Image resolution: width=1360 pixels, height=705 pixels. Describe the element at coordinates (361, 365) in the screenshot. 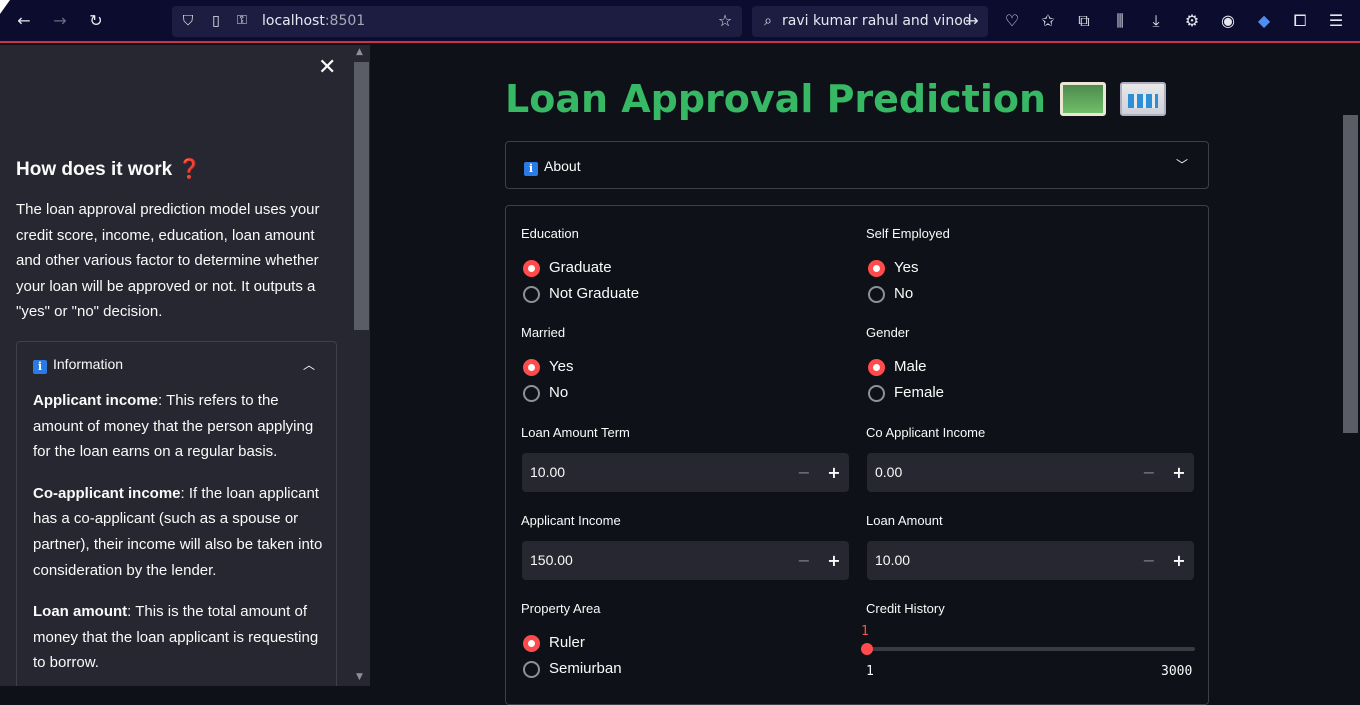

I see `sidebar-scrollbar: ▲ ▼` at that location.